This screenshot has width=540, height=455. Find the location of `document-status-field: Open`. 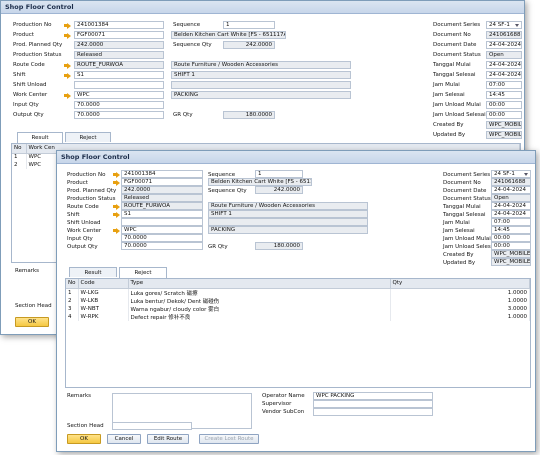

document-status-field: Open is located at coordinates (511, 198).